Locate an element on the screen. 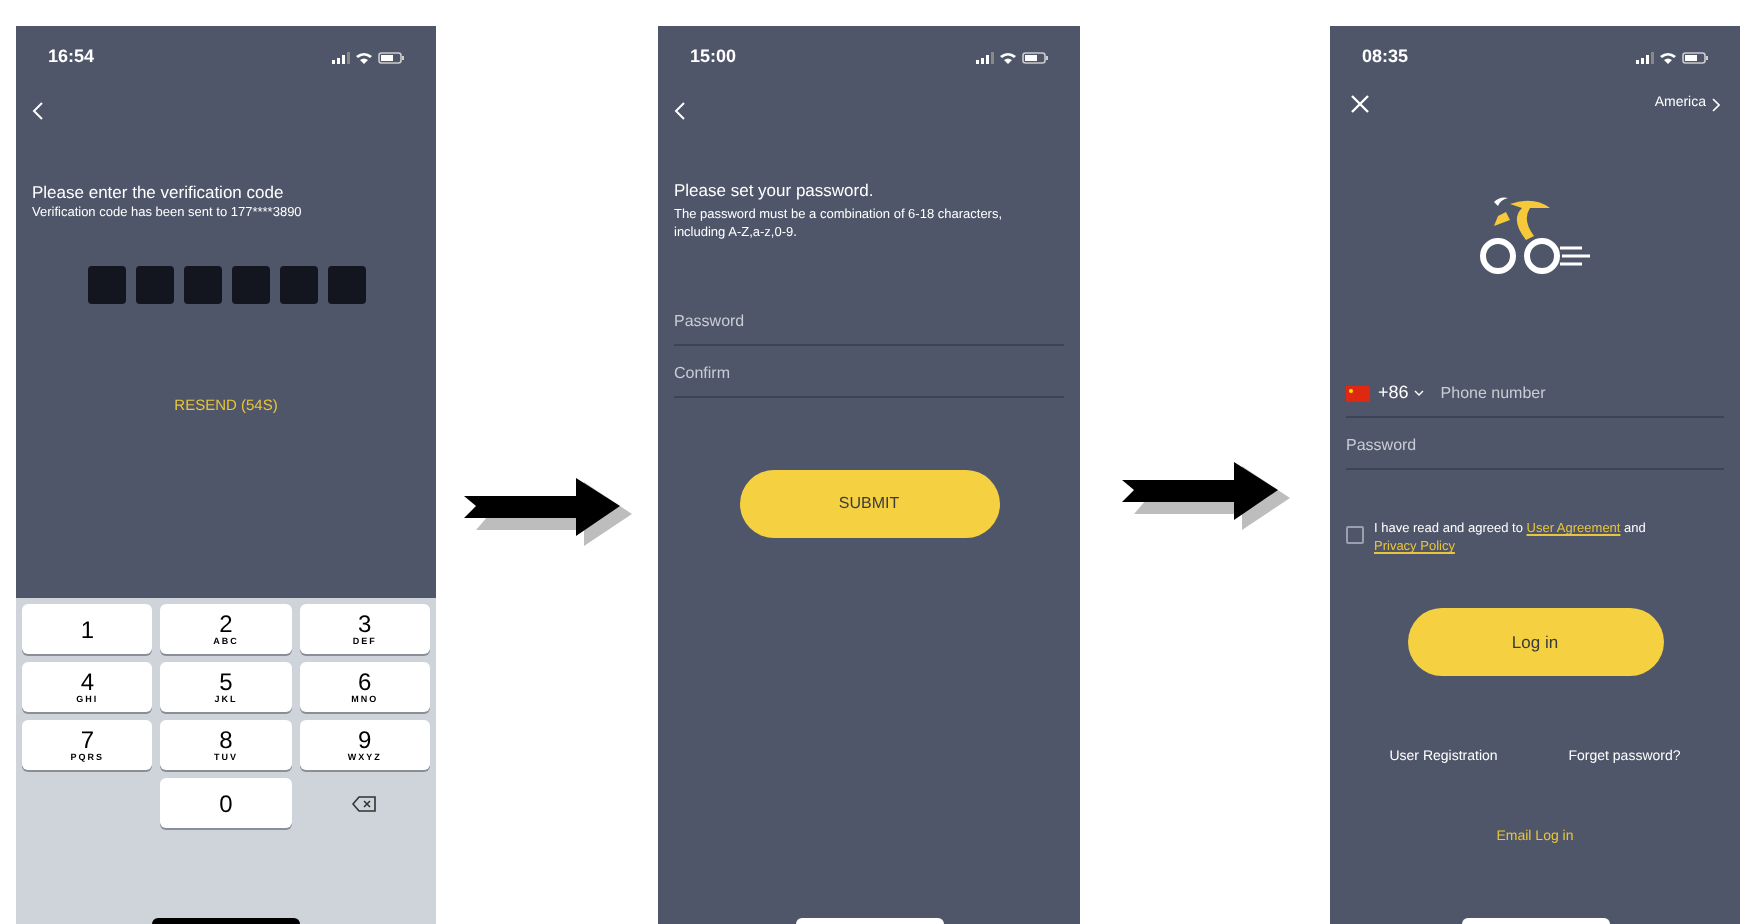  status-time: 08:35 is located at coordinates (1385, 56).